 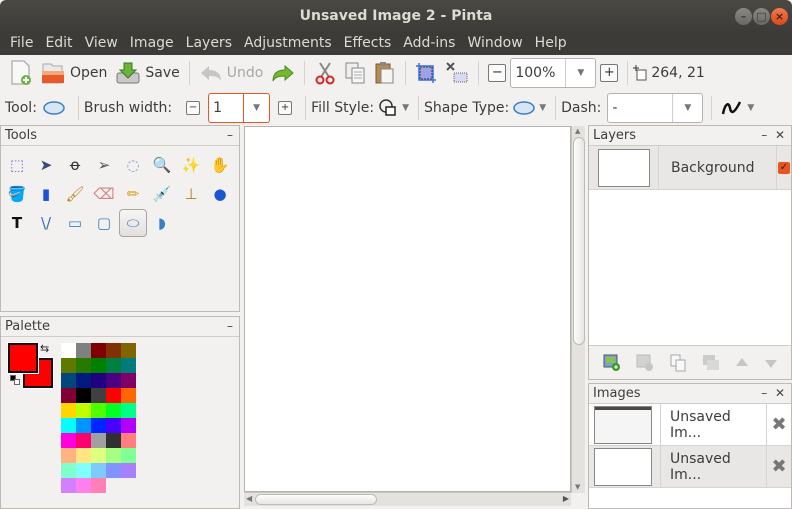 I want to click on scroll-right-icon: ▶, so click(x=566, y=498).